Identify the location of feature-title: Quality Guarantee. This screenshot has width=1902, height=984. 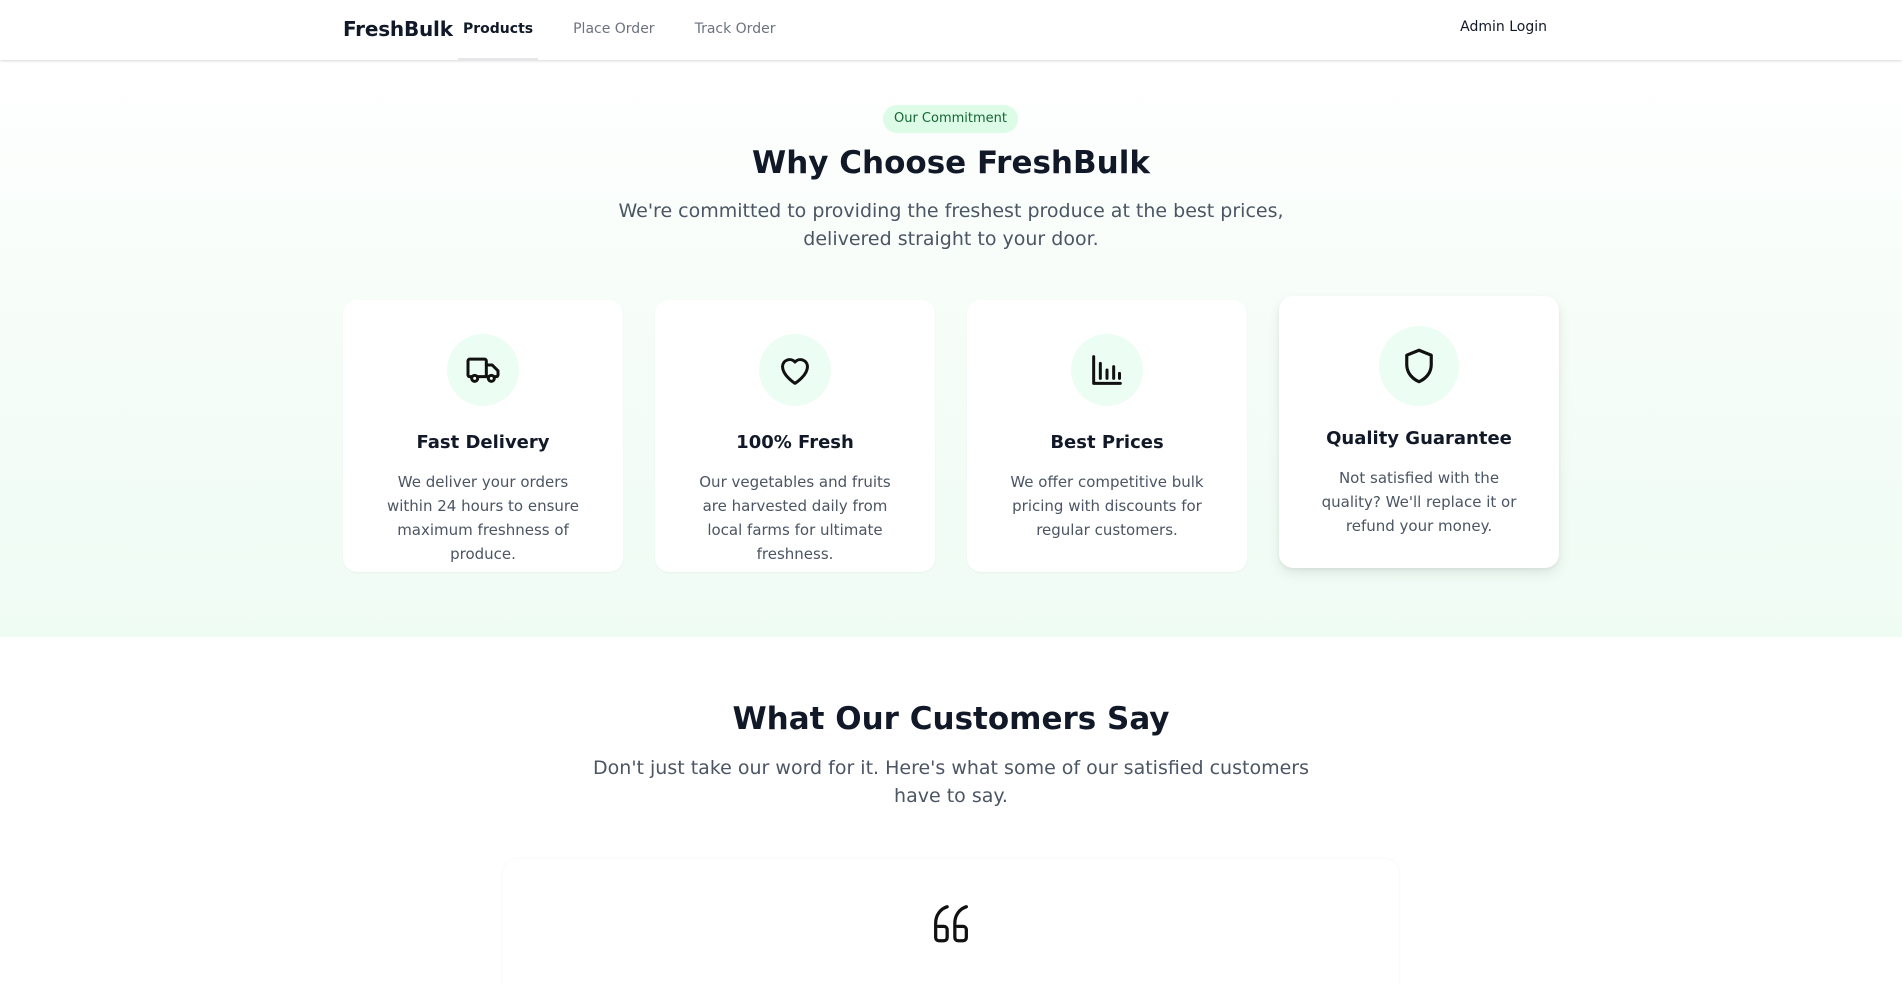
(1419, 438).